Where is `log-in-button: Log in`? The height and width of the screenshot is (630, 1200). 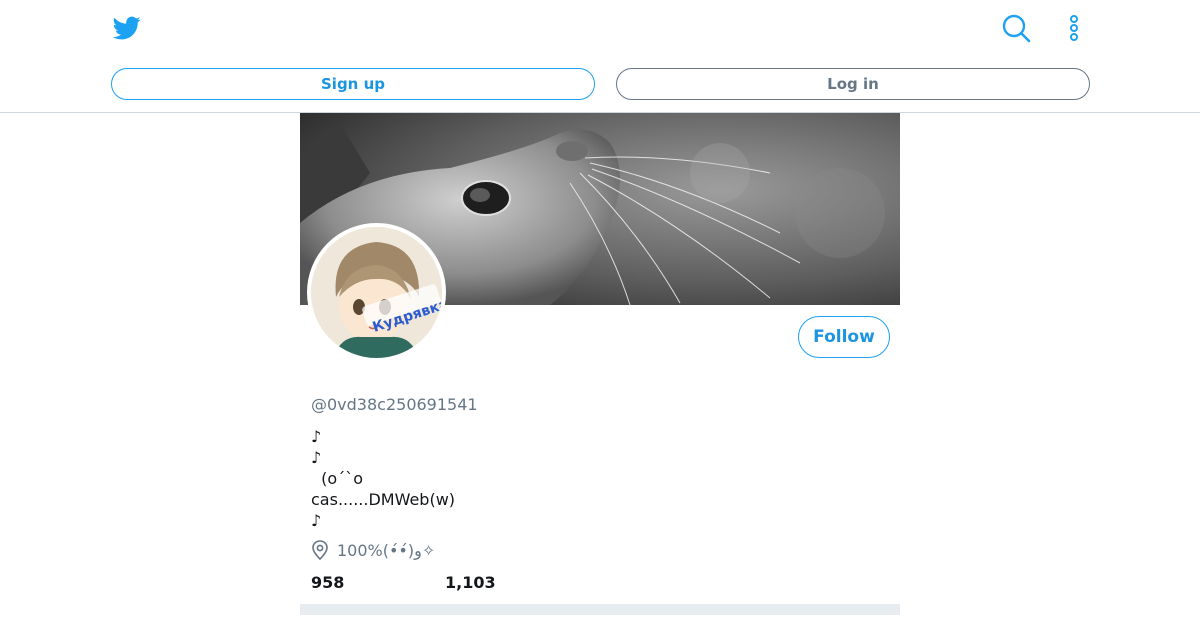 log-in-button: Log in is located at coordinates (853, 84).